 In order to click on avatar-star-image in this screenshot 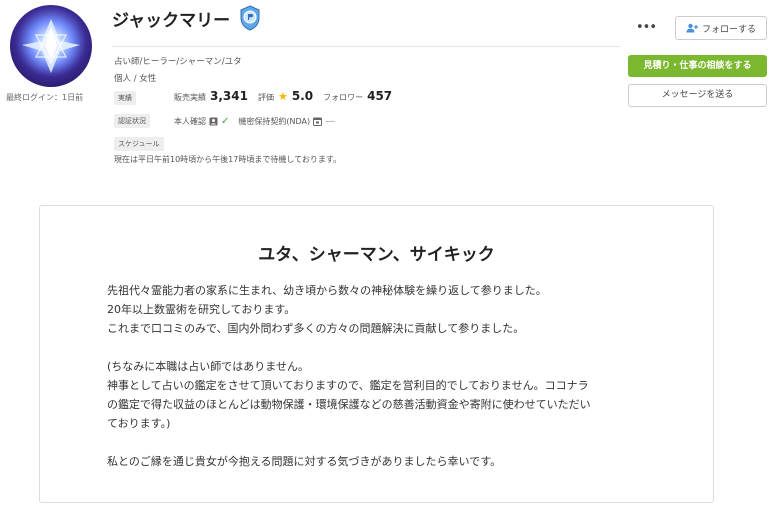, I will do `click(51, 45)`.